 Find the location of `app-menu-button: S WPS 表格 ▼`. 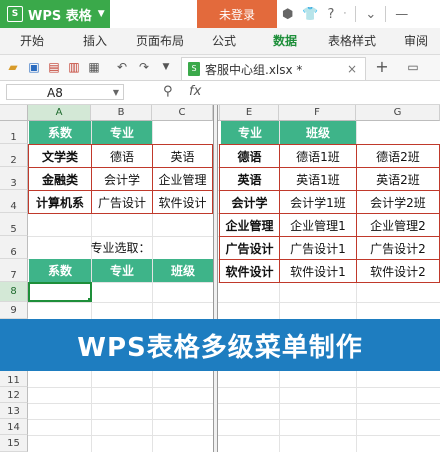

app-menu-button: S WPS 表格 ▼ is located at coordinates (55, 14).